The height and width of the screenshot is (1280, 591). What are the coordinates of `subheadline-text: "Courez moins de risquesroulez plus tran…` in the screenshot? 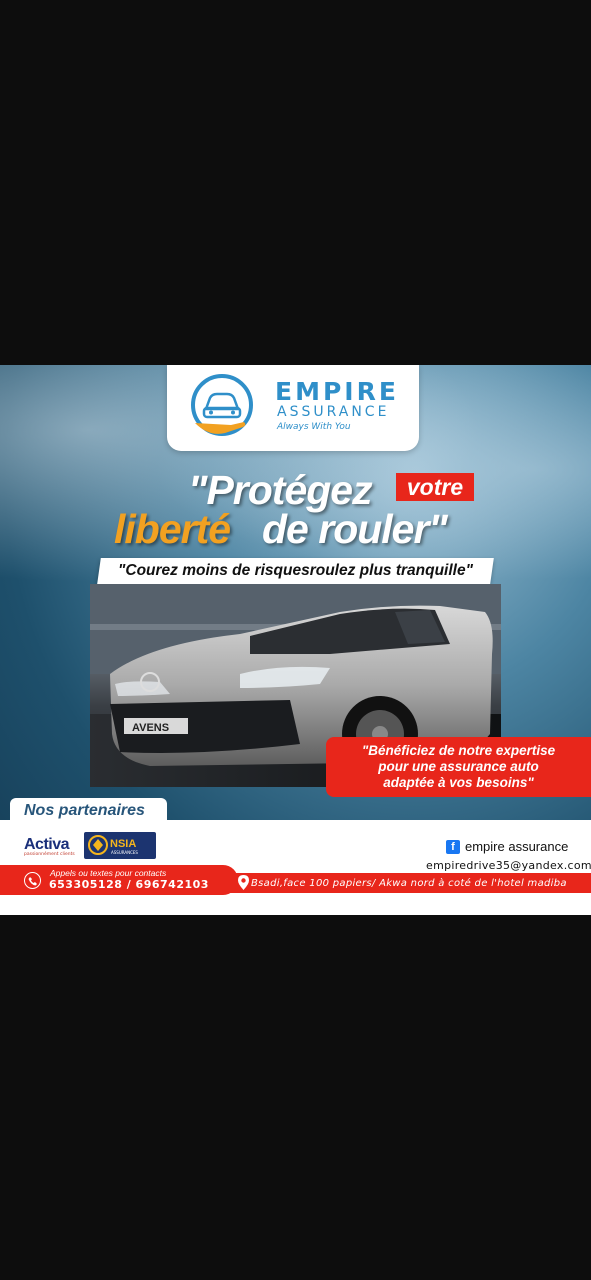 It's located at (295, 570).